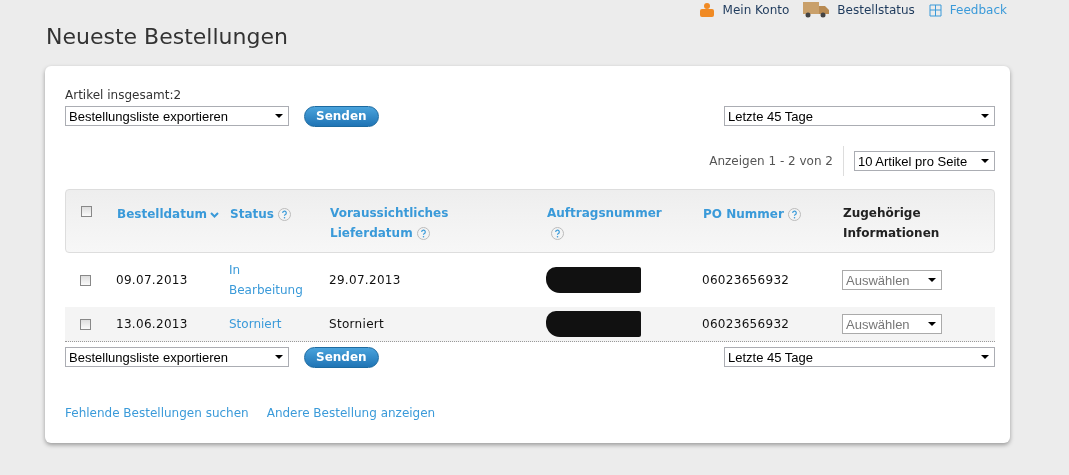 Image resolution: width=1069 pixels, height=475 pixels. I want to click on header-link: Mein Konto, so click(744, 10).